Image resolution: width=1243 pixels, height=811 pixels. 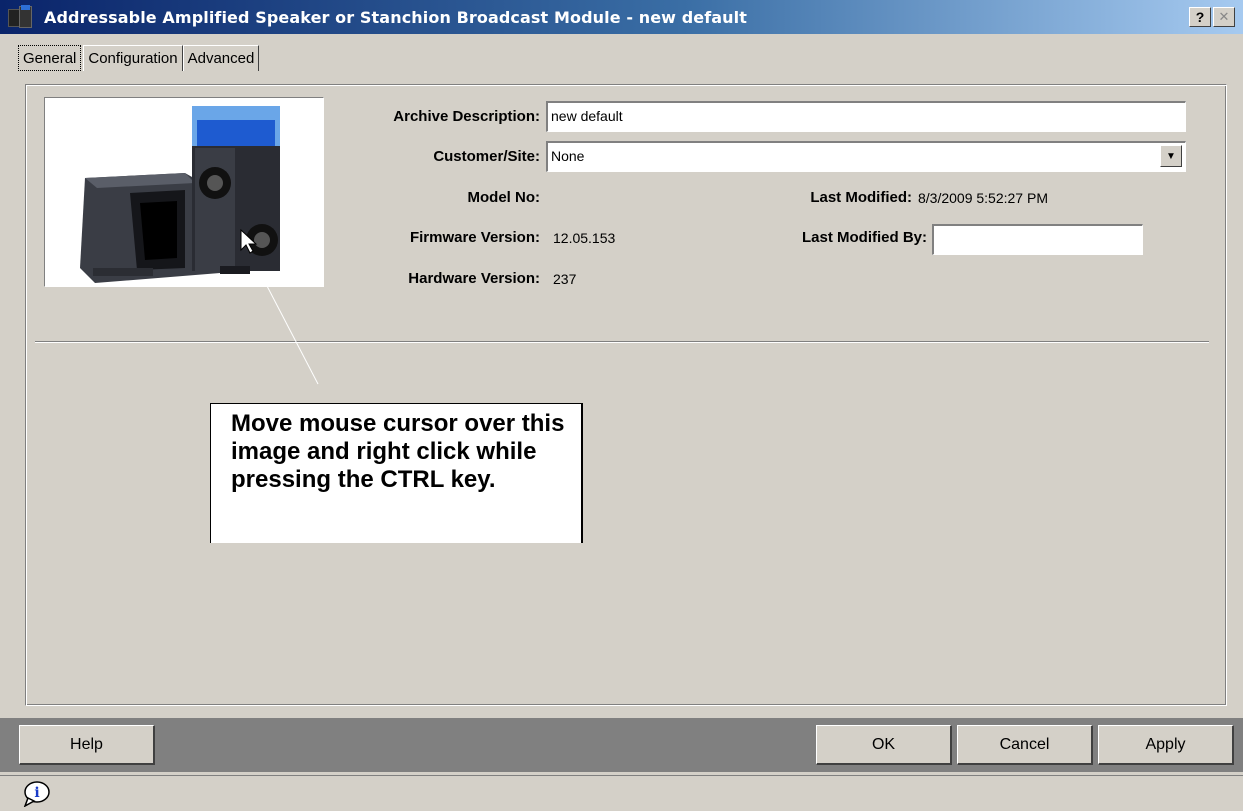 I want to click on info-balloon-icon: i, so click(x=36, y=794).